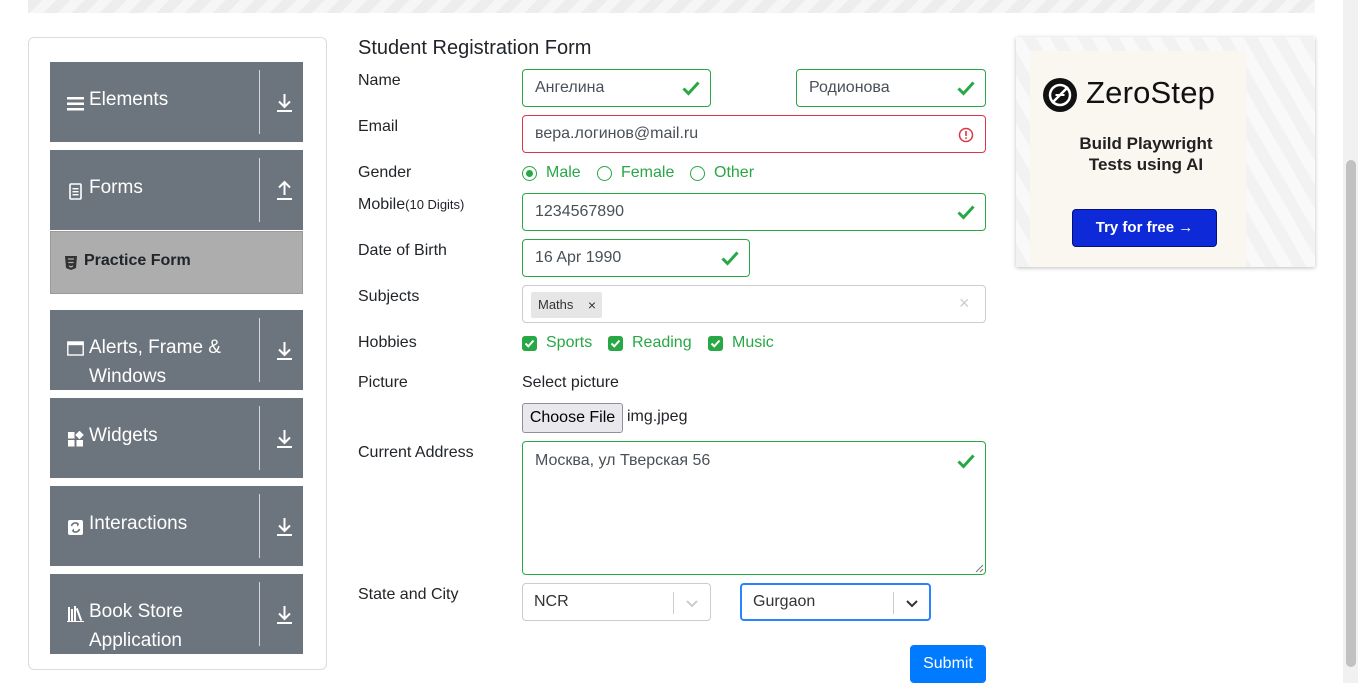  I want to click on remove-subject-icon: ×, so click(592, 305).